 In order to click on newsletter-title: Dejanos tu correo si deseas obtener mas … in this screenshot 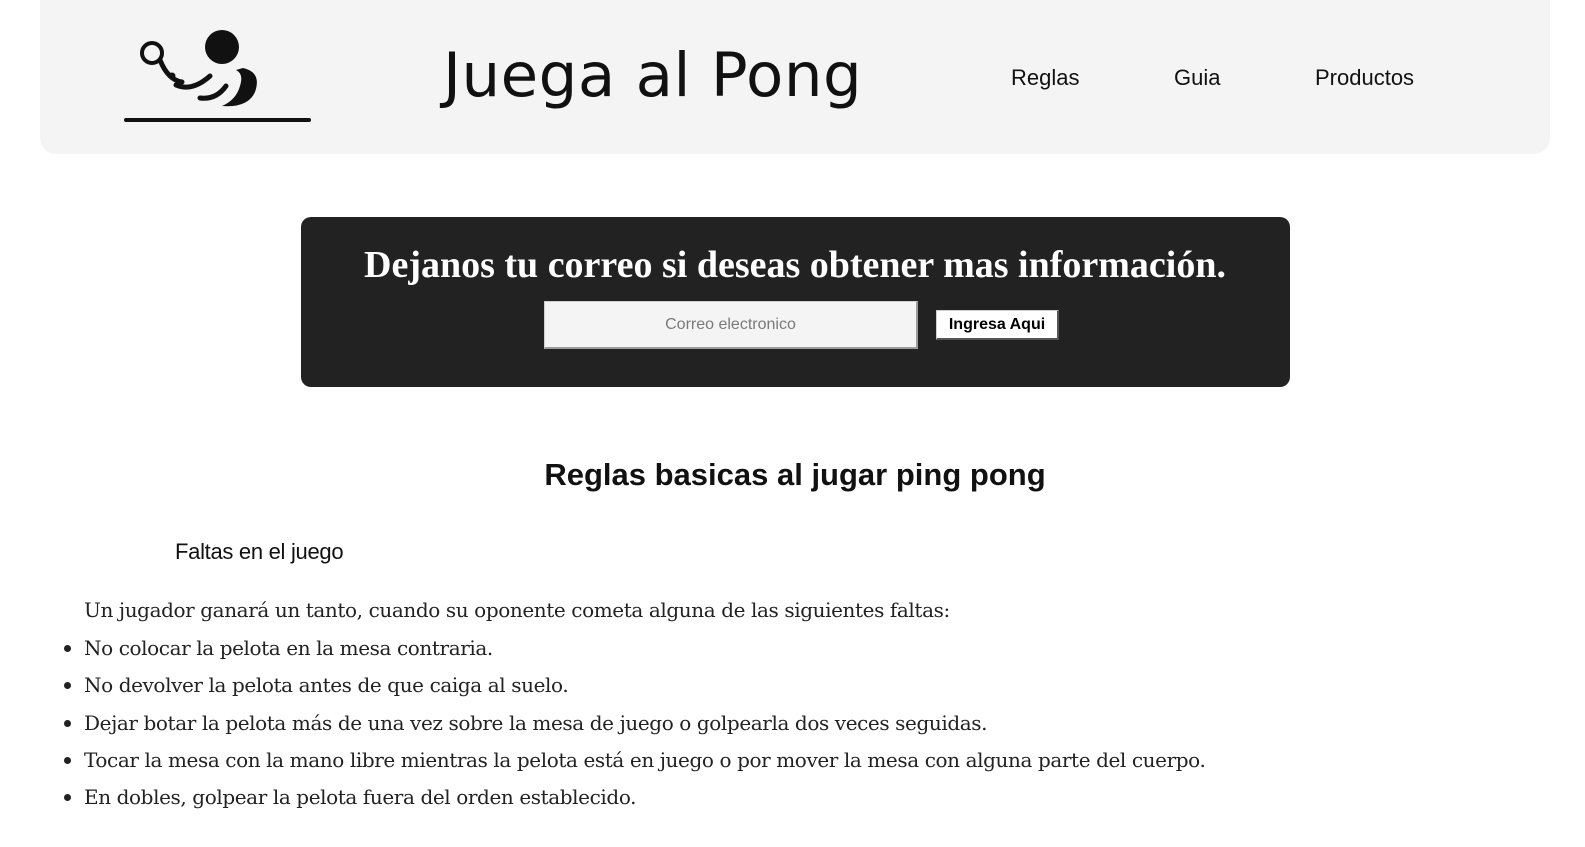, I will do `click(795, 265)`.